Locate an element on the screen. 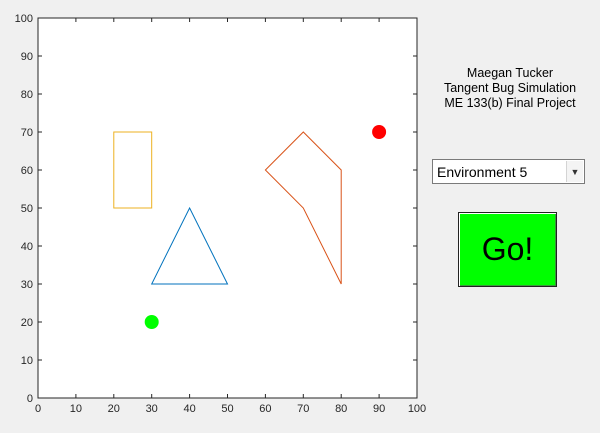 This screenshot has height=433, width=600. y-tick-label: 90 is located at coordinates (27, 57).